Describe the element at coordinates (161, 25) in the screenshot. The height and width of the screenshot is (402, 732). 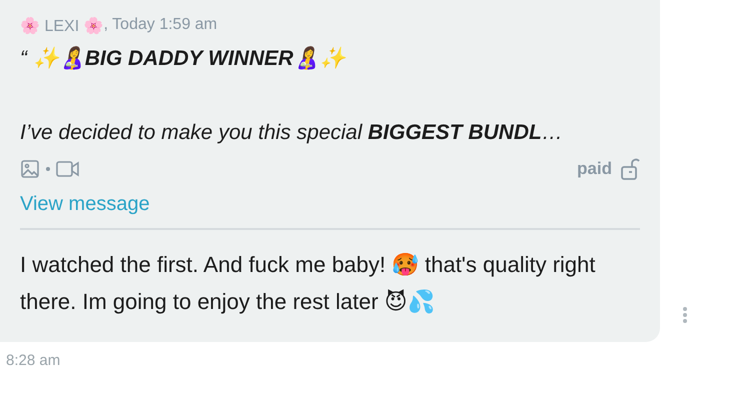
I see `message-time: , Today 1:59 am` at that location.